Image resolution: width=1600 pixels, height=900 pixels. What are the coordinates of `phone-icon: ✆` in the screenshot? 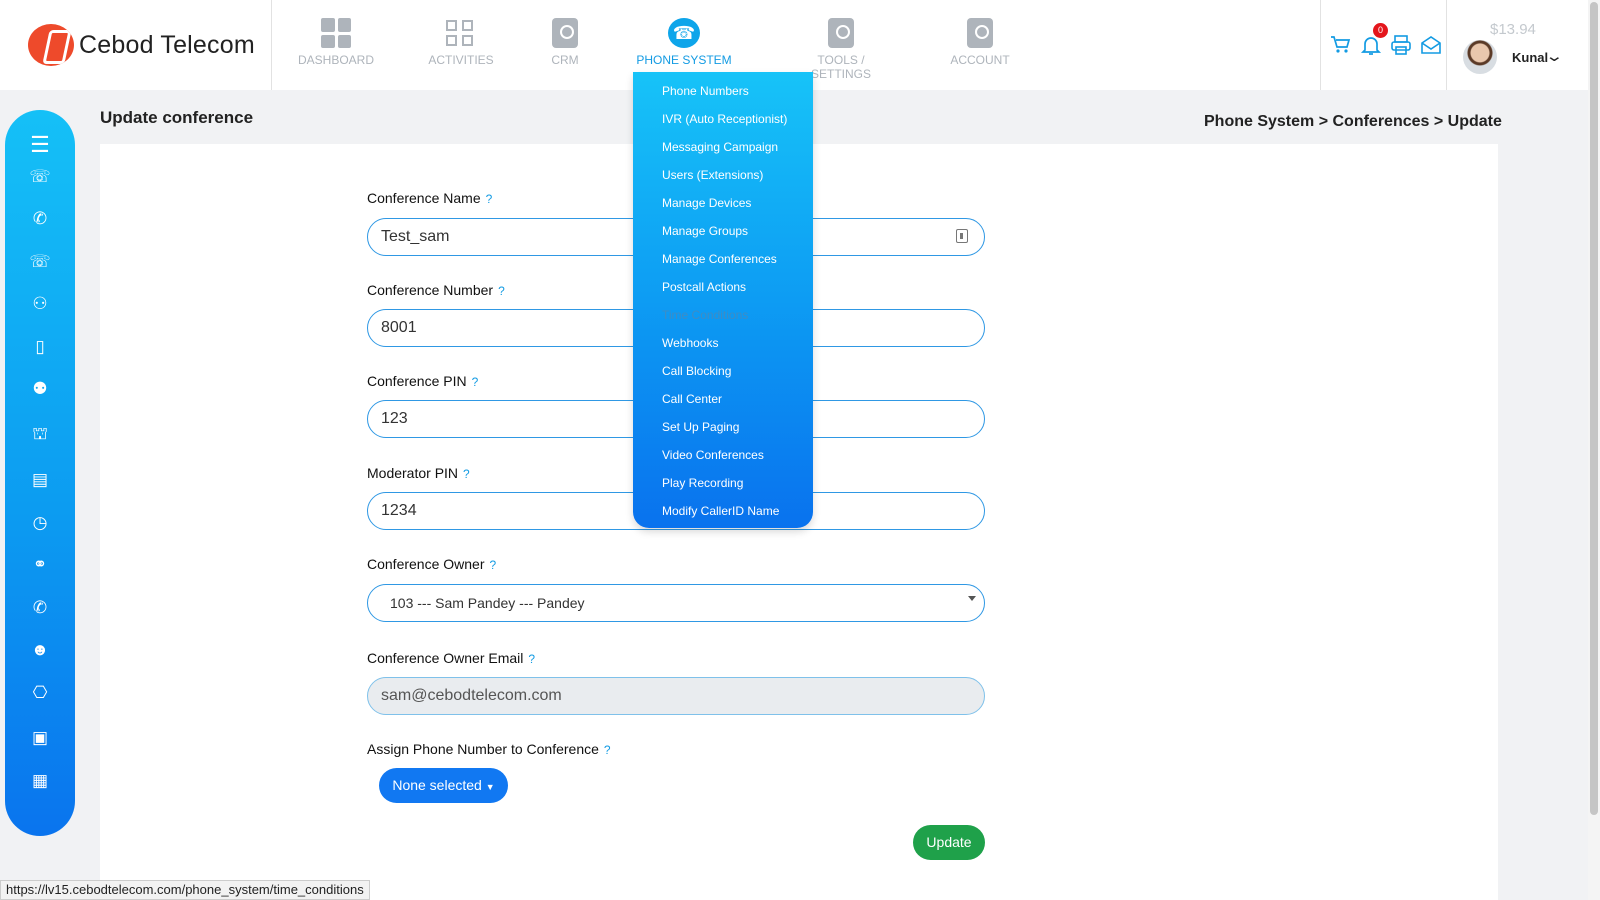 It's located at (40, 219).